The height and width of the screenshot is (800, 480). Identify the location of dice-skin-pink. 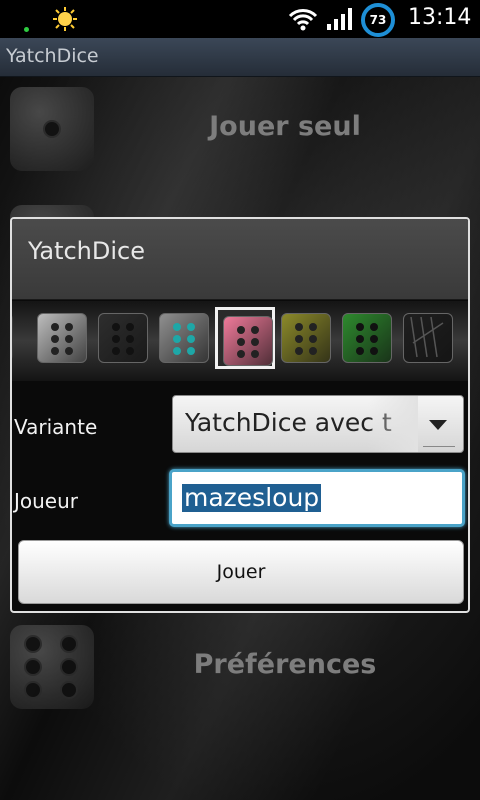
(245, 338).